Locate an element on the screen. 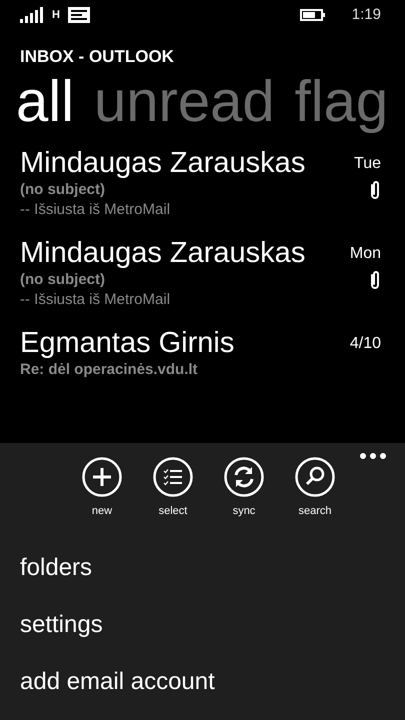 Image resolution: width=405 pixels, height=720 pixels. select-button: select is located at coordinates (173, 488).